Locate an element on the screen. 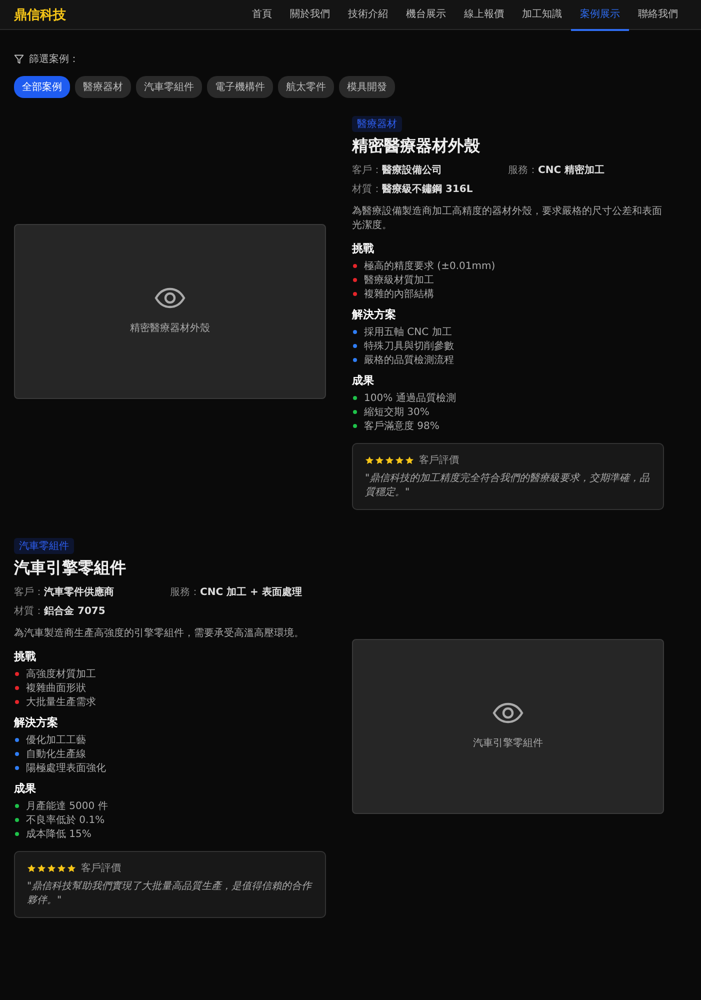 Image resolution: width=701 pixels, height=1000 pixels. list-item: 客戶滿意度 98% is located at coordinates (402, 426).